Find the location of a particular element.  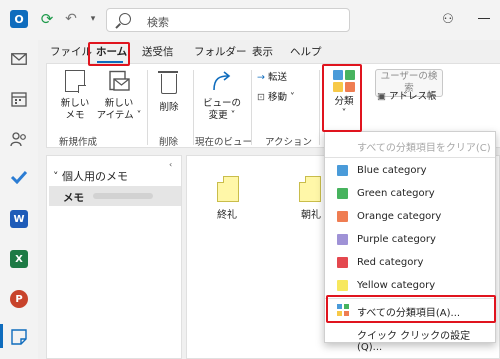

address-book-icon: ▣ is located at coordinates (381, 96).